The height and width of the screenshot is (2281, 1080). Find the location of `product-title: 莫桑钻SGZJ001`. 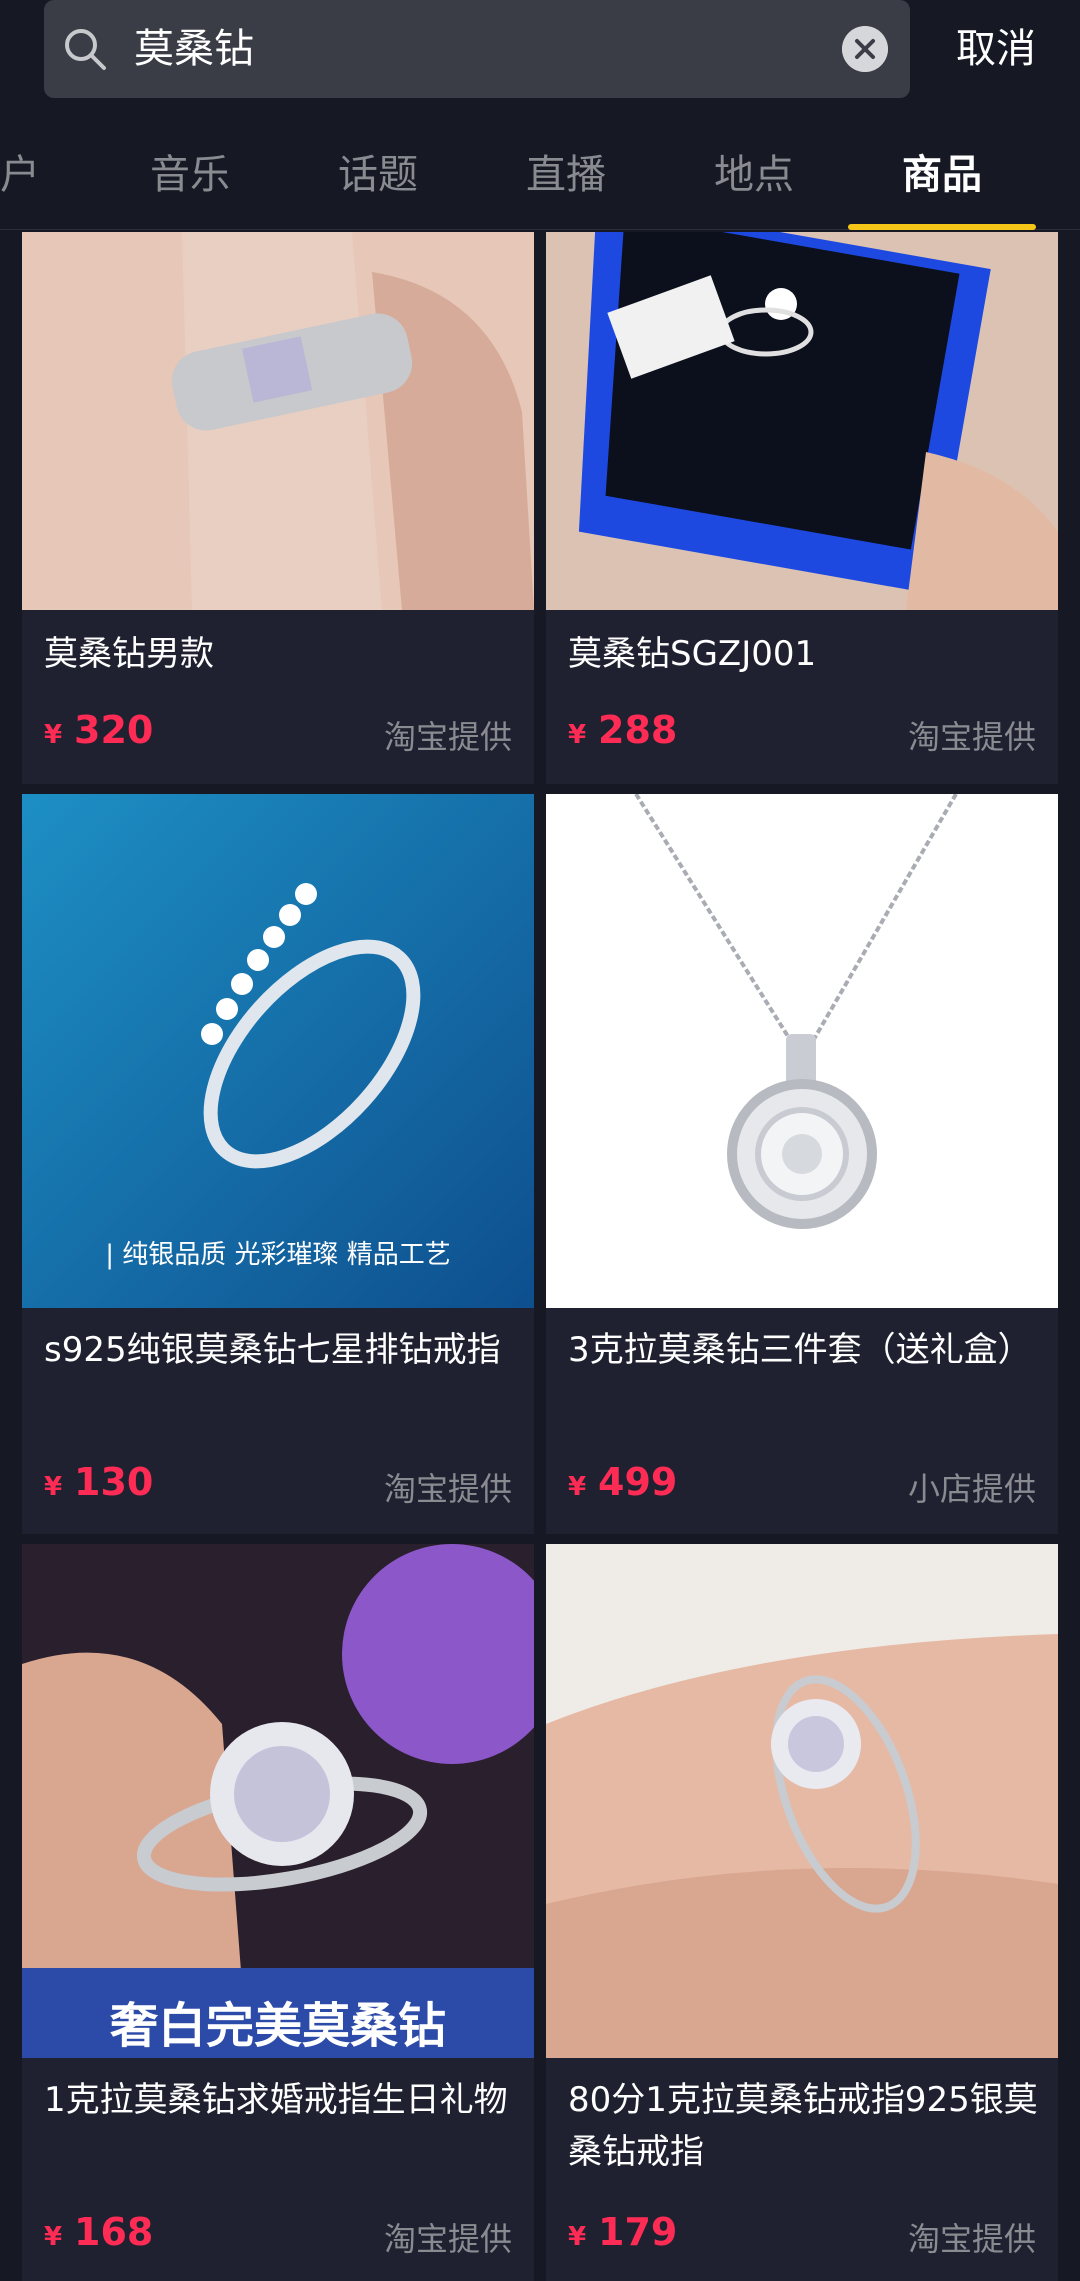

product-title: 莫桑钻SGZJ001 is located at coordinates (692, 654).